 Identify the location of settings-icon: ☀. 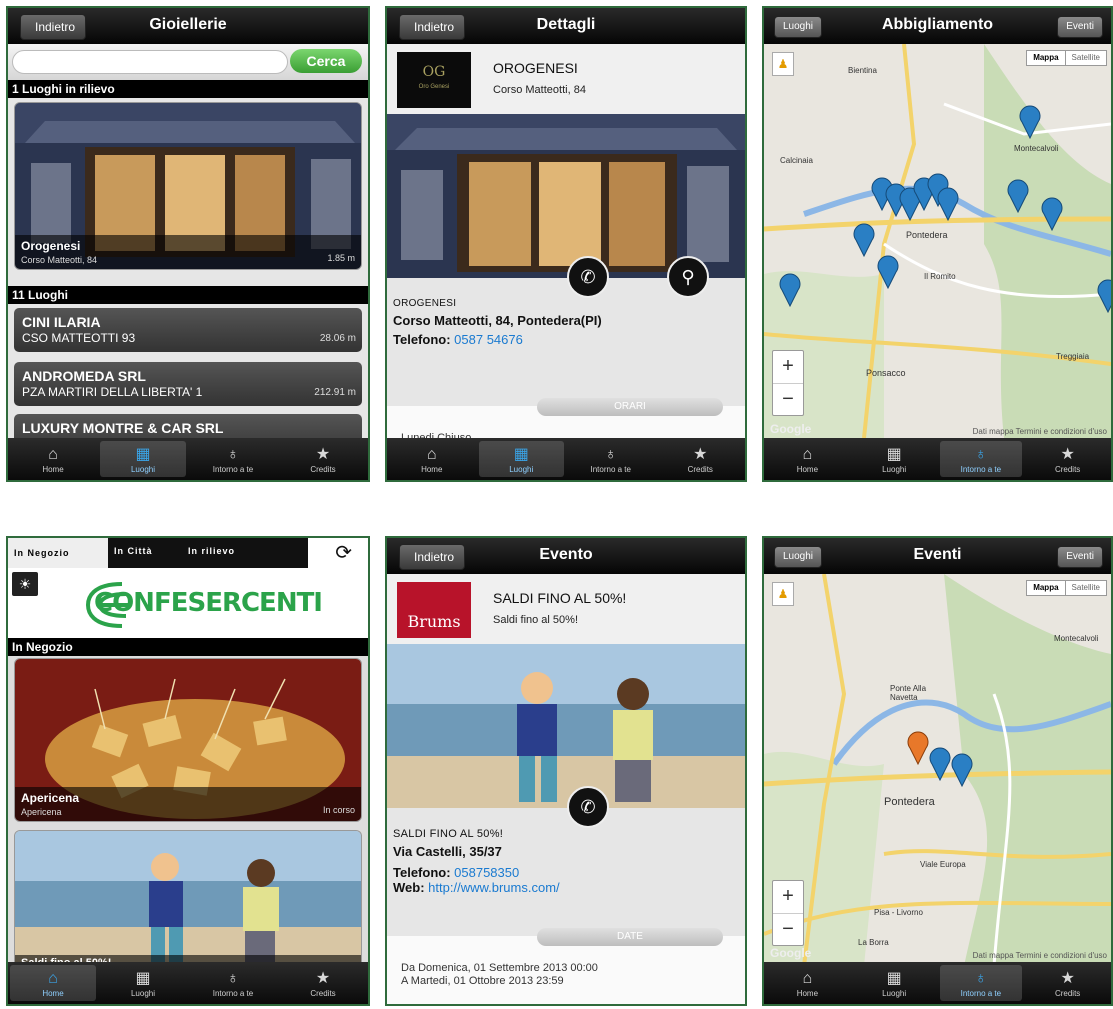
(25, 584).